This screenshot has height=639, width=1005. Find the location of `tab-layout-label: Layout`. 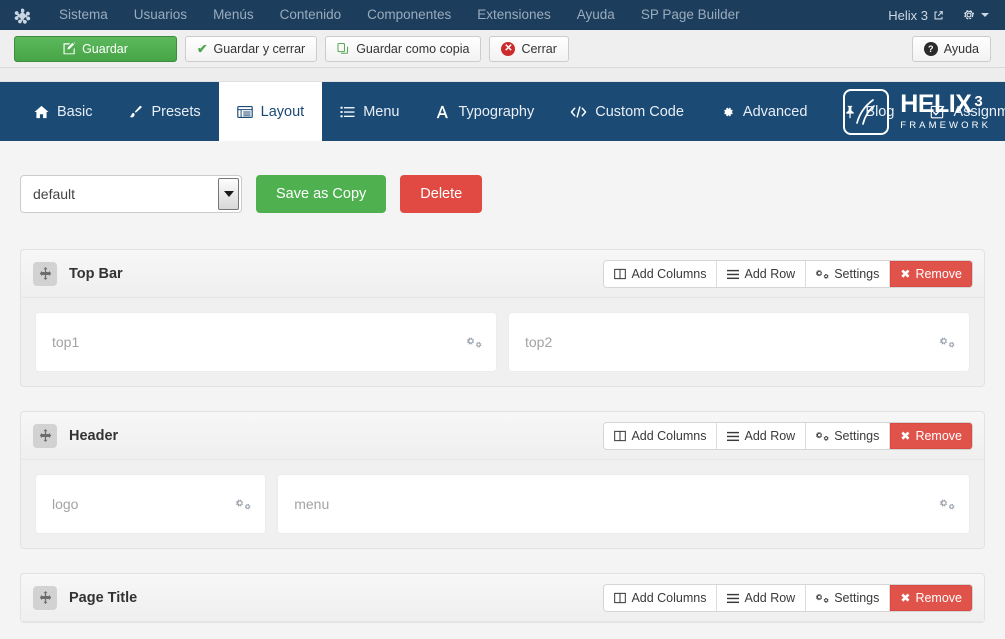

tab-layout-label: Layout is located at coordinates (282, 111).